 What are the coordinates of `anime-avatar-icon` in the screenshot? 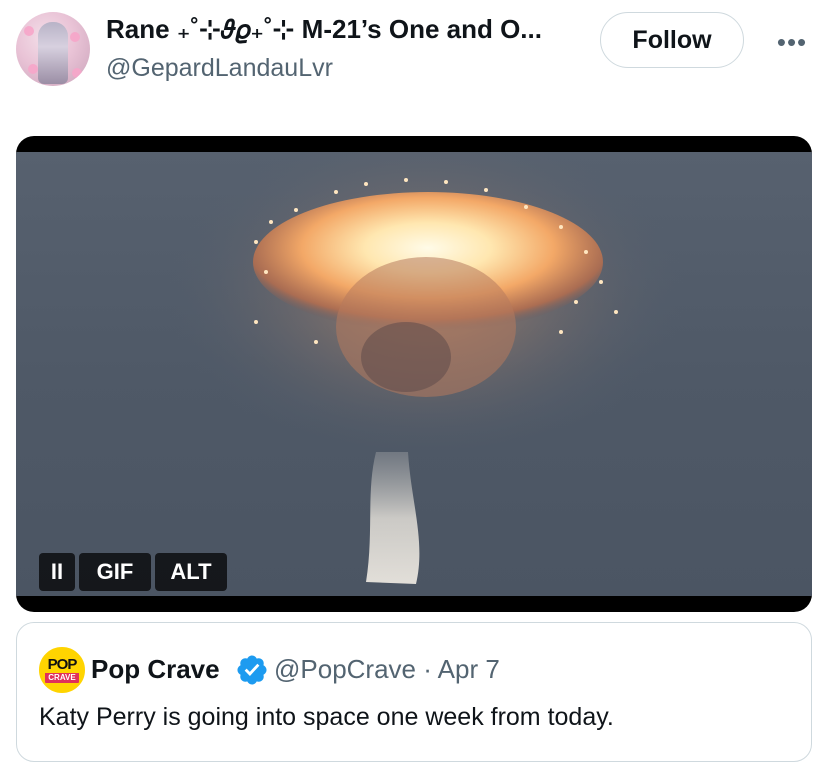 It's located at (53, 49).